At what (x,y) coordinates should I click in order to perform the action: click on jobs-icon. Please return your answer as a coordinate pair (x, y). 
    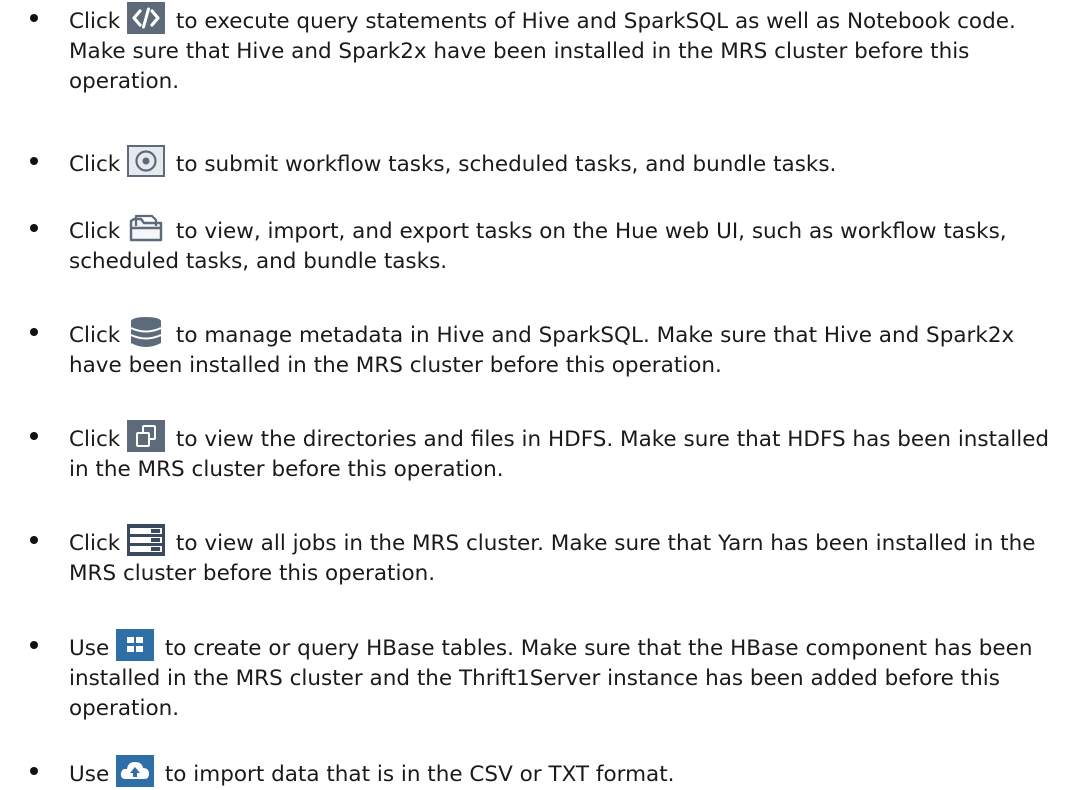
    Looking at the image, I should click on (146, 540).